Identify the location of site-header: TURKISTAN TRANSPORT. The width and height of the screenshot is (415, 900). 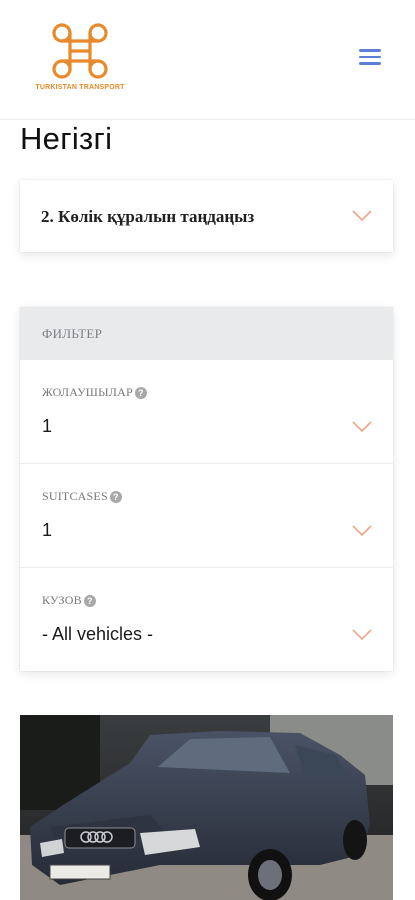
(207, 60).